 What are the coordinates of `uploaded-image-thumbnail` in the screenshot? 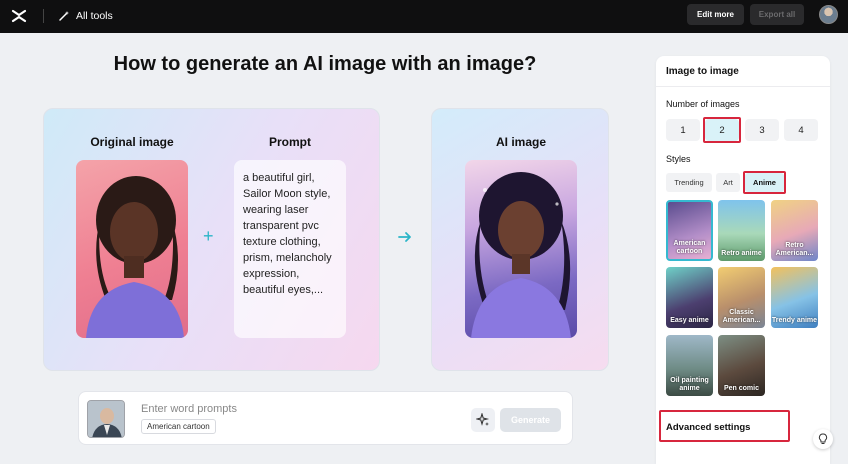 It's located at (106, 419).